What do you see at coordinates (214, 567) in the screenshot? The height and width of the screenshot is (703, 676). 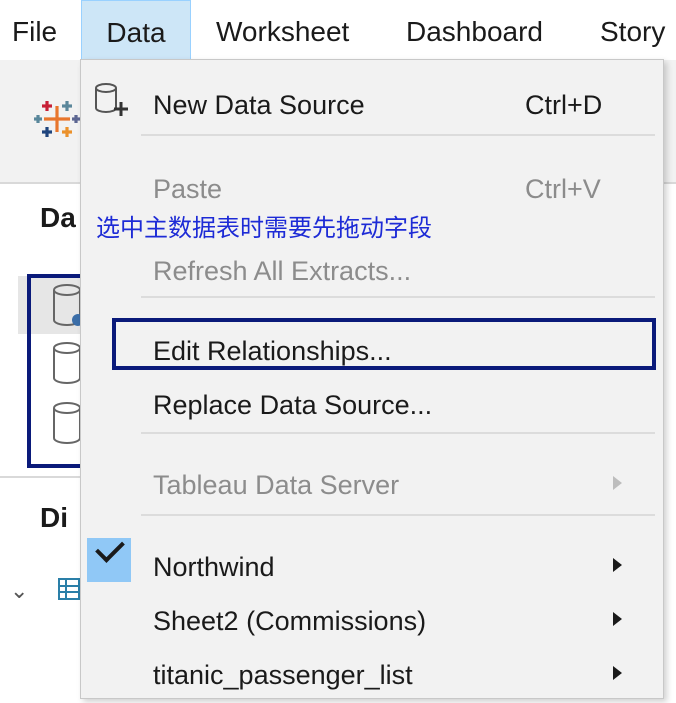 I see `northwind-label: Northwind` at bounding box center [214, 567].